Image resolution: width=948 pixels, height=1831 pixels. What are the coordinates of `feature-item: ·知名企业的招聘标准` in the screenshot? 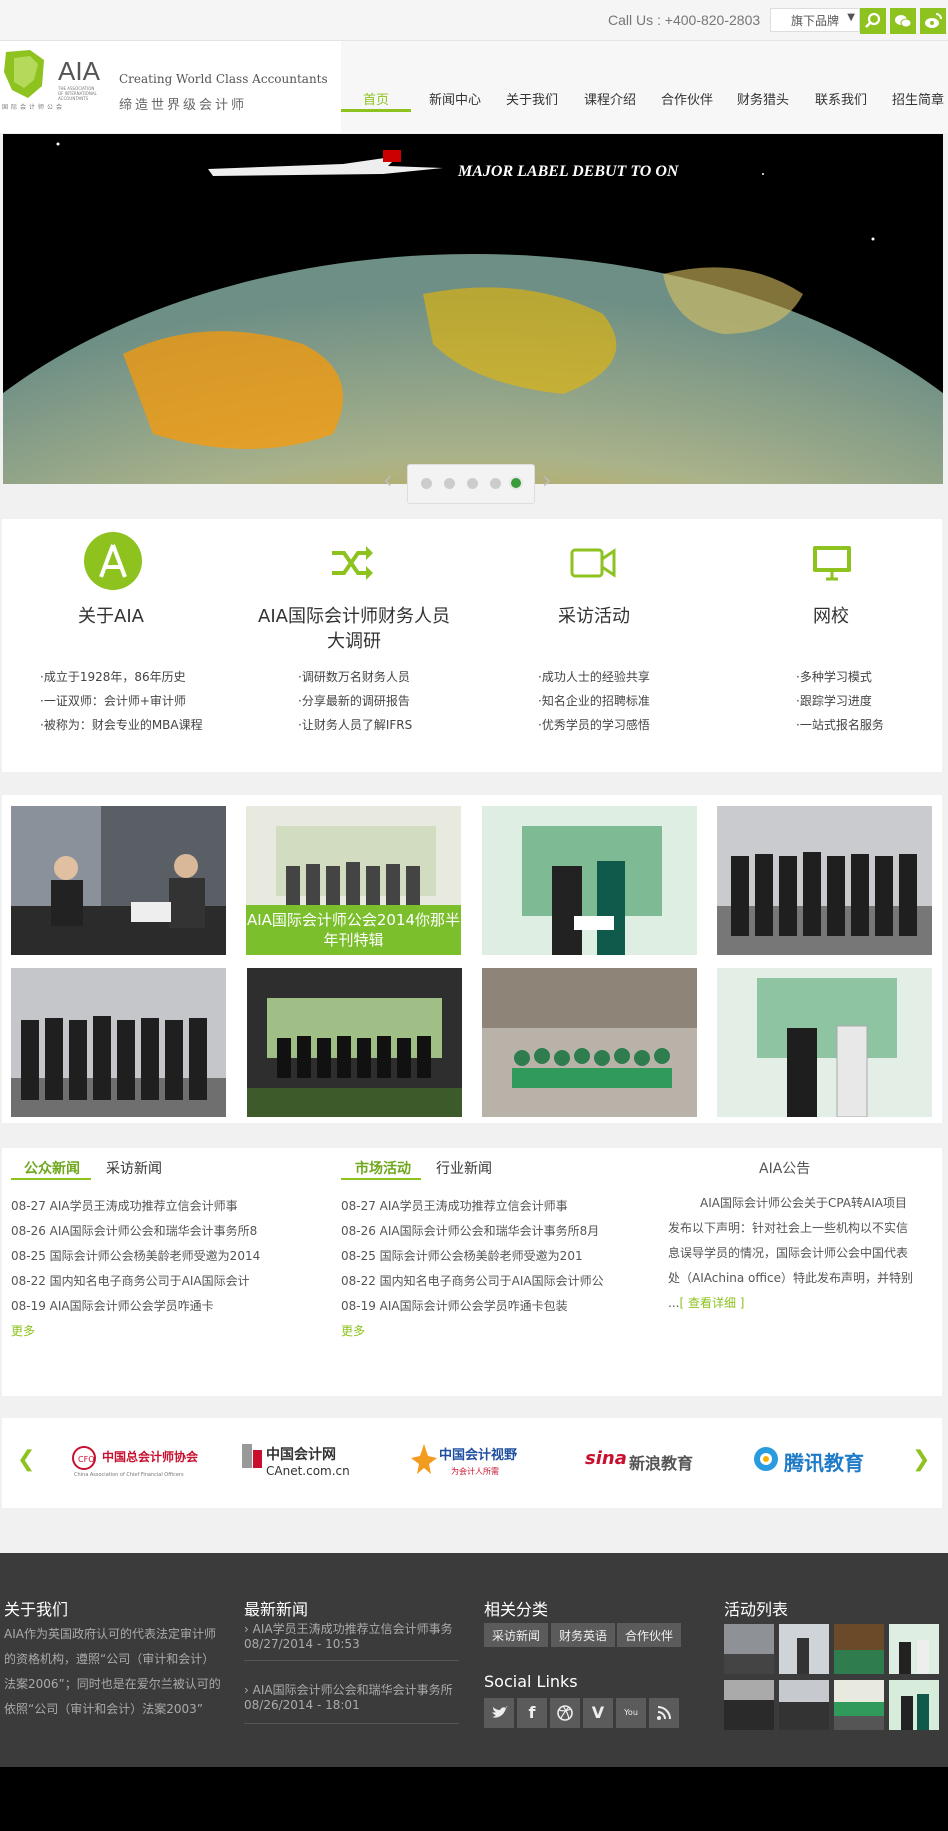 It's located at (594, 701).